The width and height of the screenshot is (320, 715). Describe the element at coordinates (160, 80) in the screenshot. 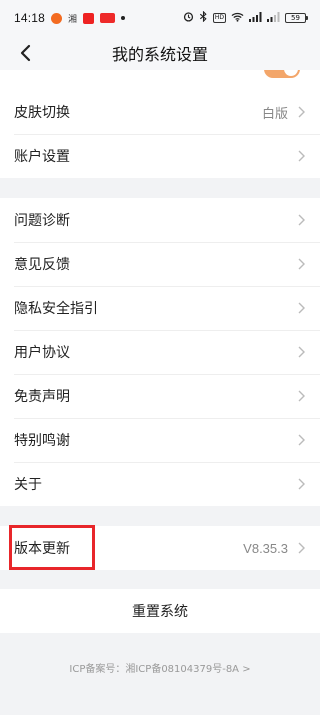

I see `partial-toggle-row` at that location.